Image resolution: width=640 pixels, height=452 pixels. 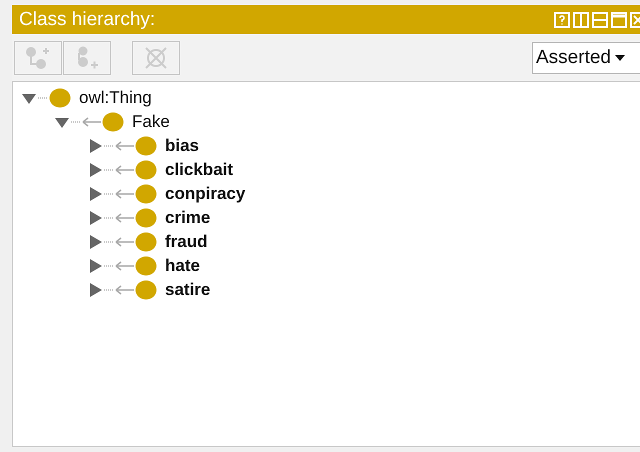 I want to click on panel-title: Class hierarchy:, so click(x=87, y=19).